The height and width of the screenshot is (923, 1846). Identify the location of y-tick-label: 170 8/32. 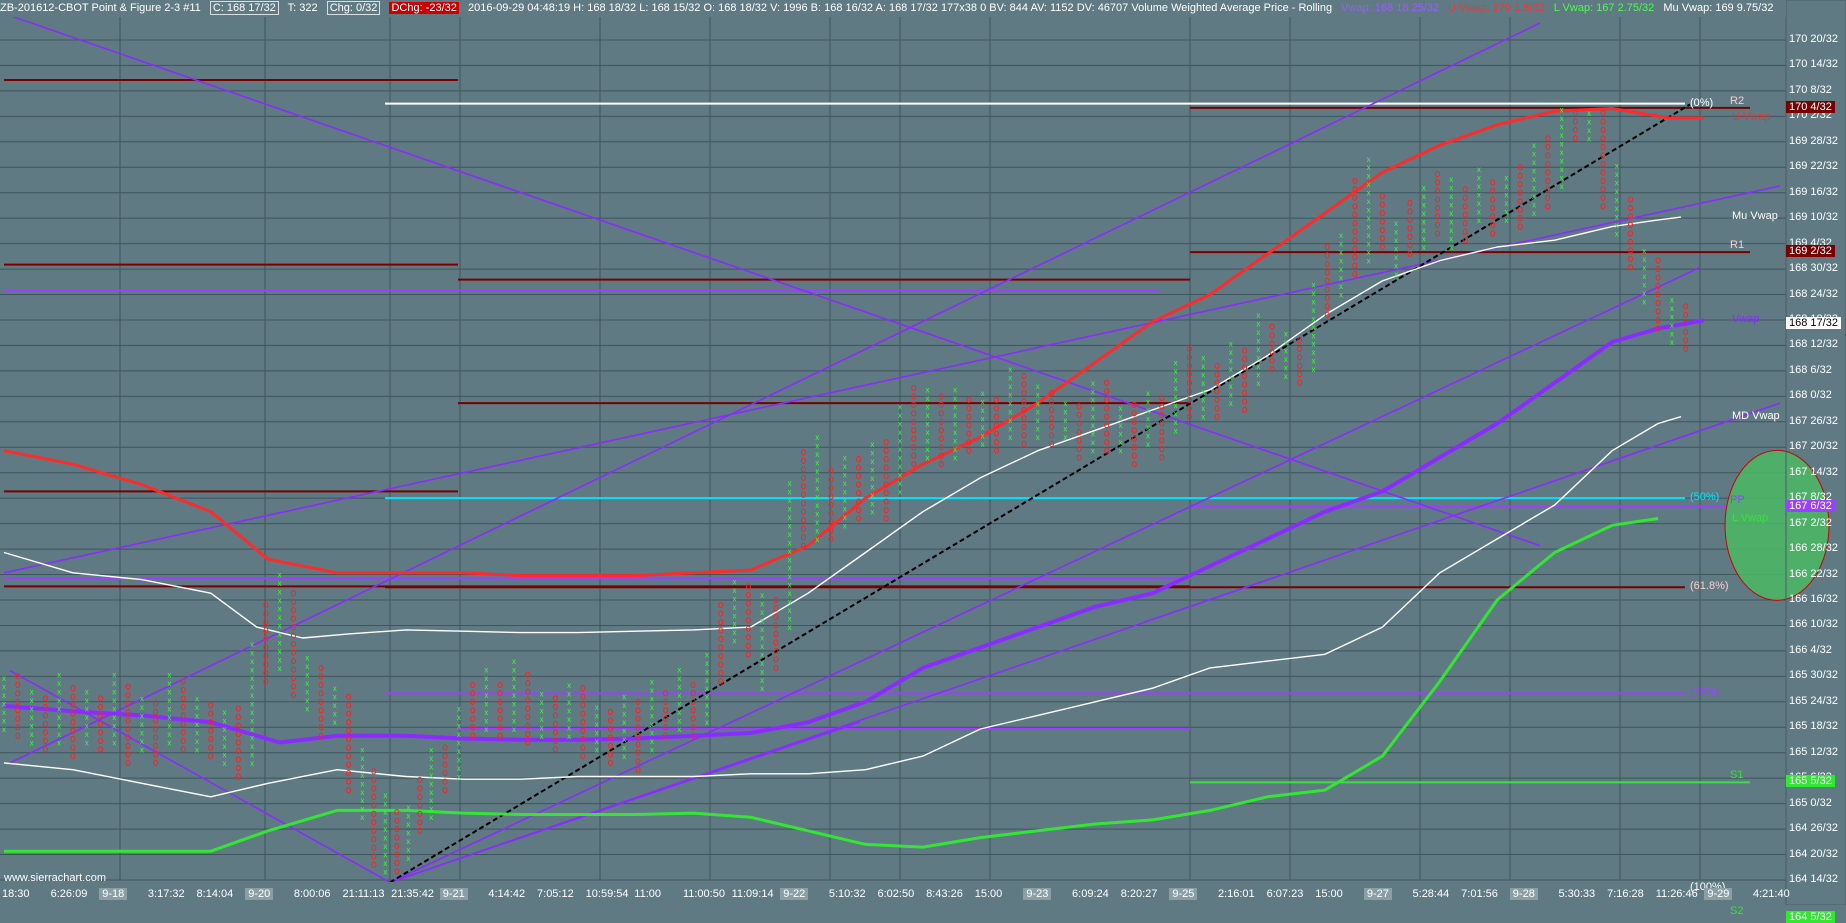
(1810, 89).